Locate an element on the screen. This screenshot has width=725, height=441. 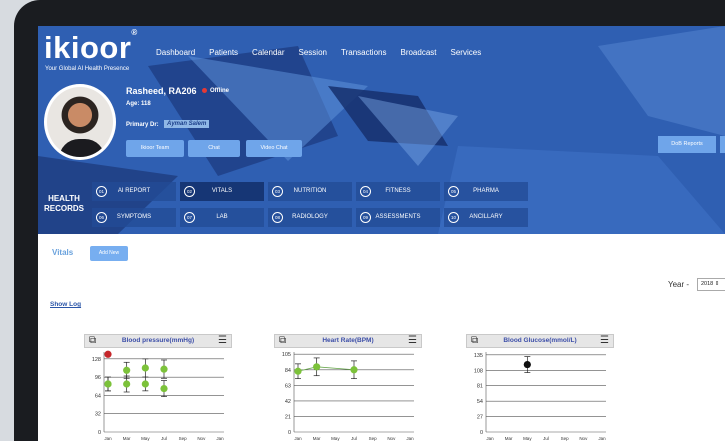
record-fitness: 04 FITNESS is located at coordinates (398, 191).